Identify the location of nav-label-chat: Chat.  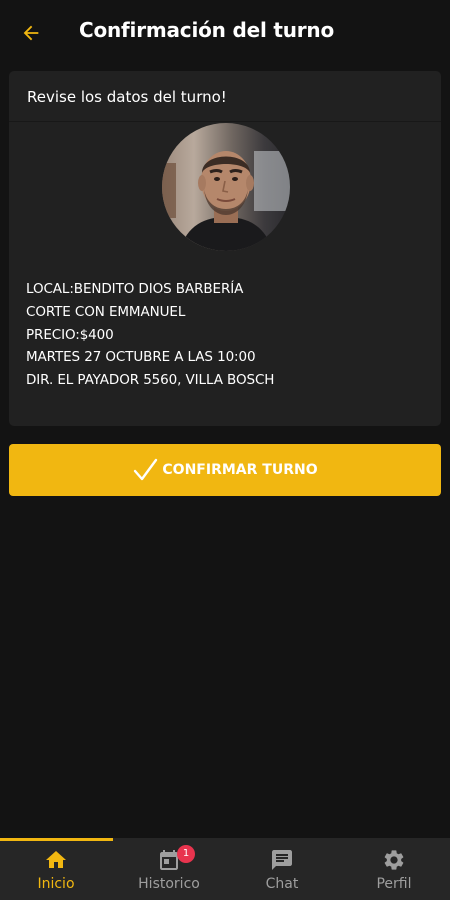
(282, 884).